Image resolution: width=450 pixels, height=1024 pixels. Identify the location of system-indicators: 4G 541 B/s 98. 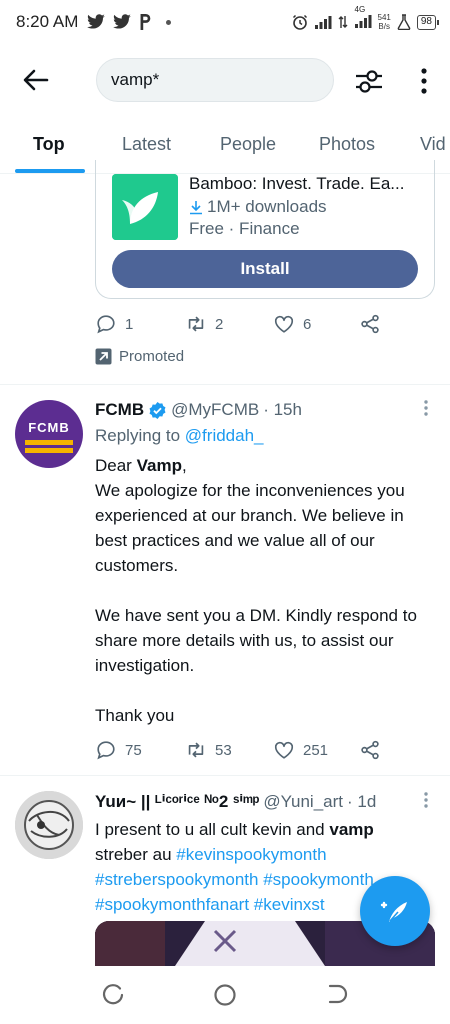
(366, 18).